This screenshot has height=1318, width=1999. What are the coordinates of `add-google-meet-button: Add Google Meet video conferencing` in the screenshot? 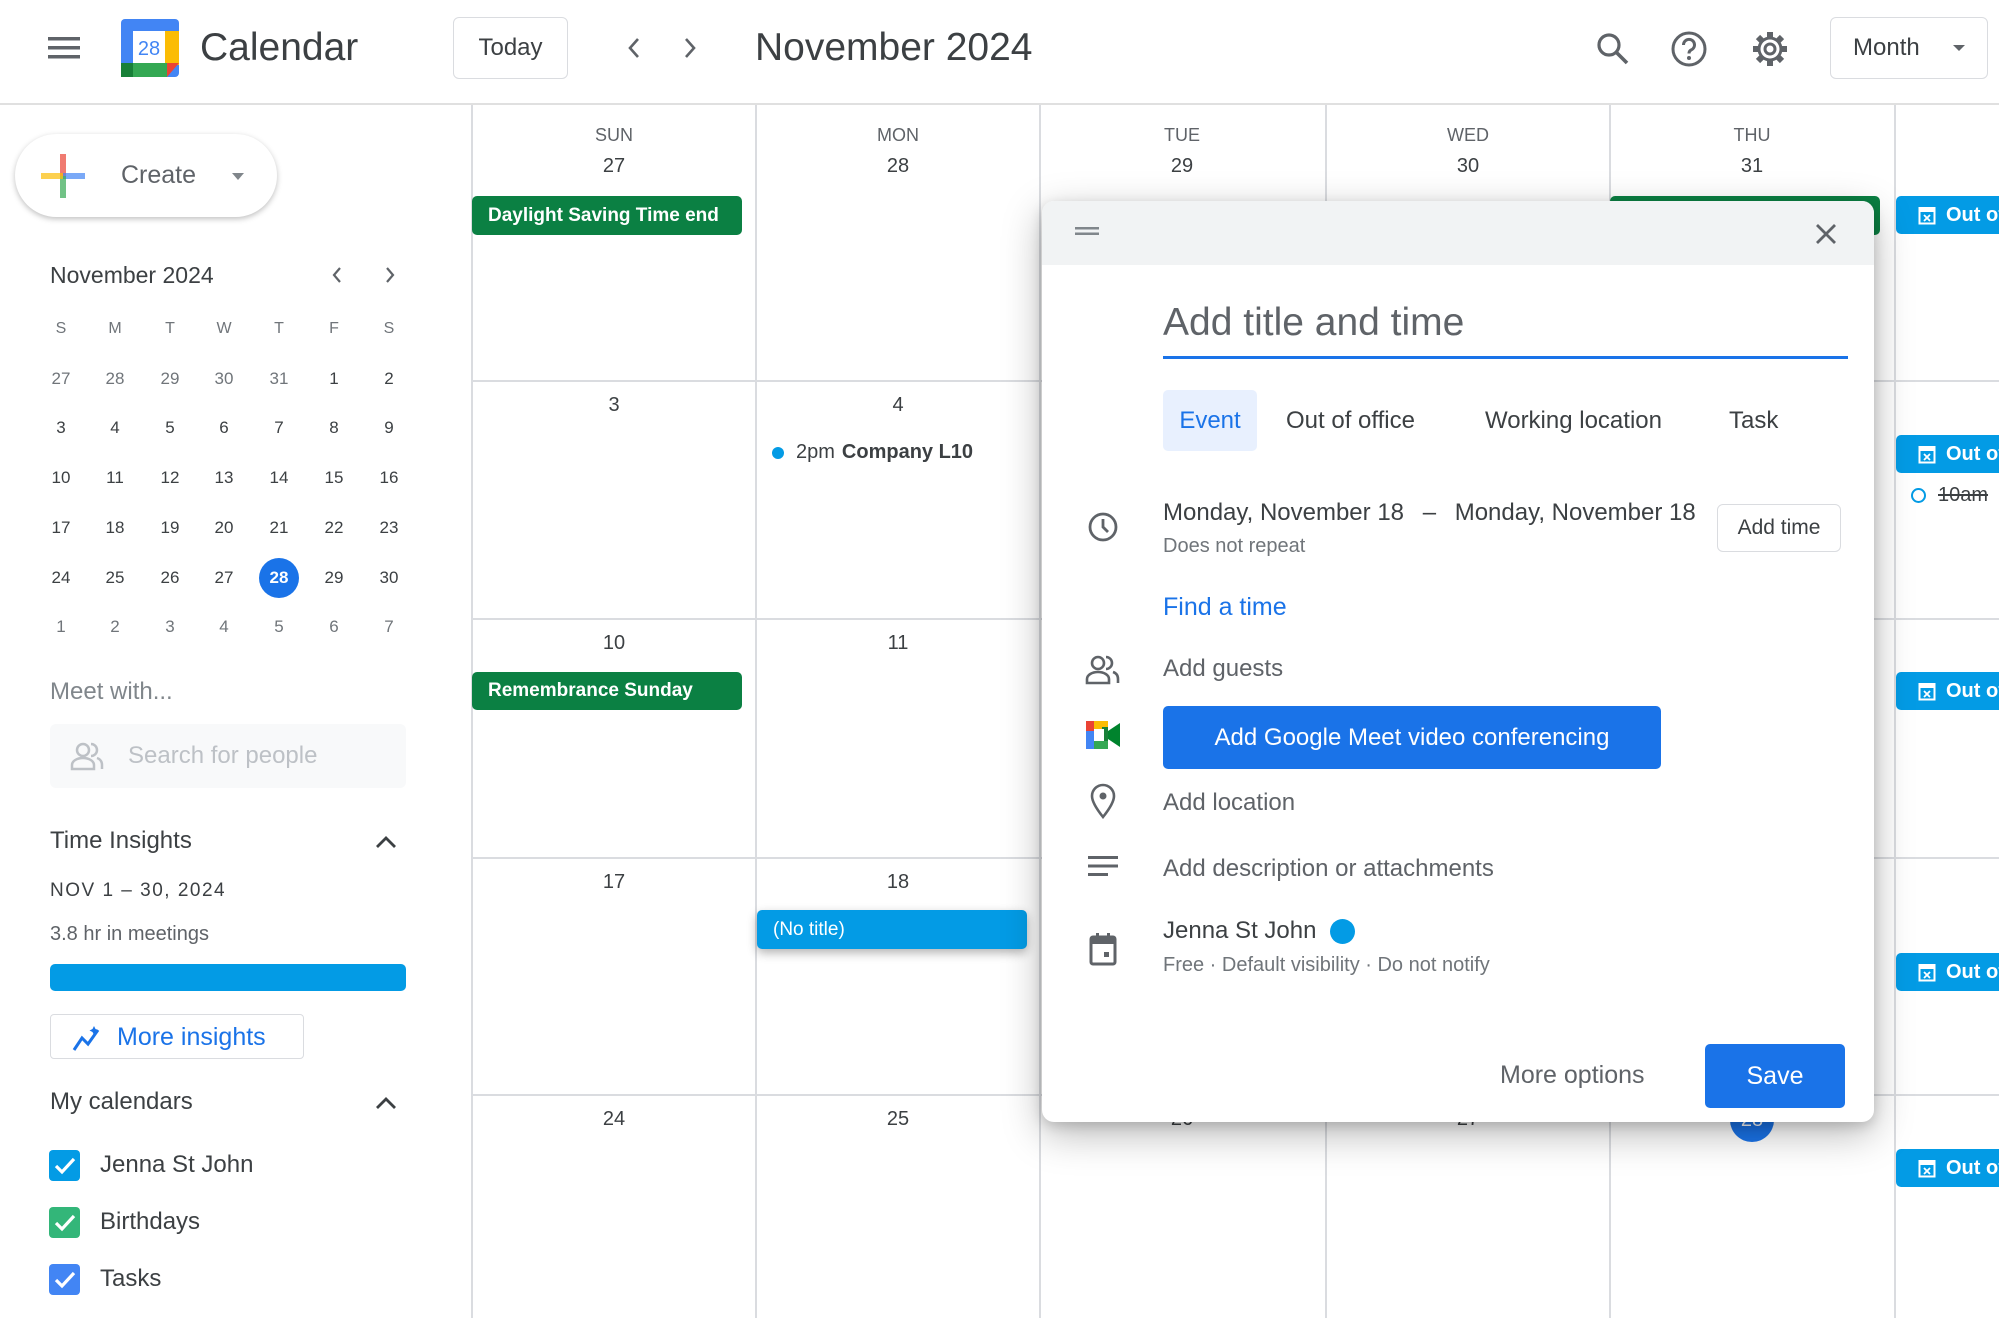 It's located at (1412, 737).